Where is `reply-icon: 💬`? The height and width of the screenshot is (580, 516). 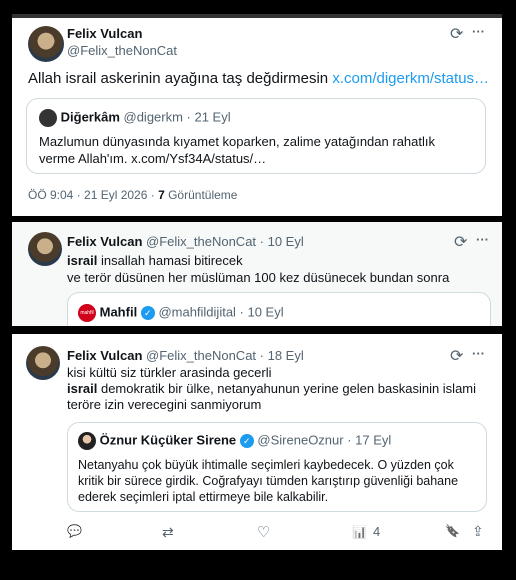 reply-icon: 💬 is located at coordinates (74, 531).